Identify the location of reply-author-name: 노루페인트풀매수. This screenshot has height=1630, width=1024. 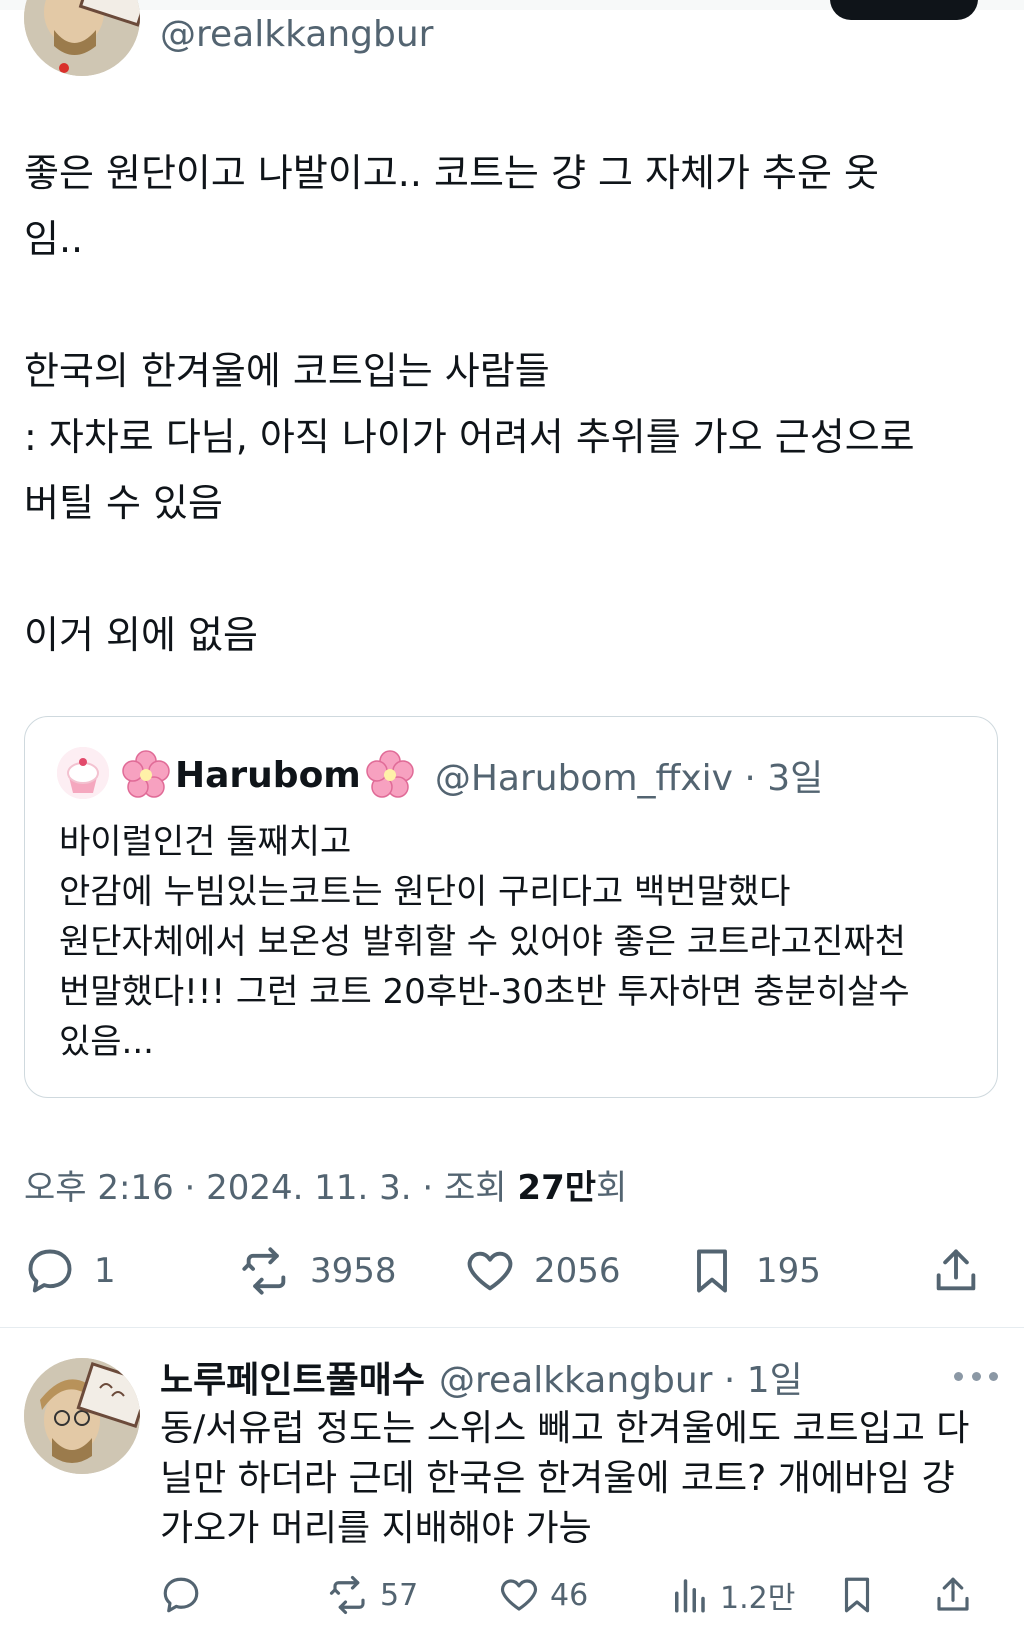
(292, 1377).